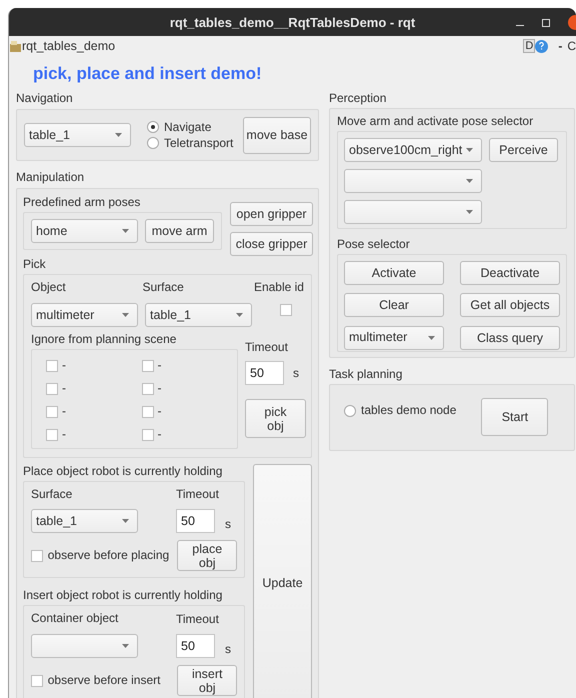  What do you see at coordinates (413, 150) in the screenshot?
I see `dropdown: observe100cm_right` at bounding box center [413, 150].